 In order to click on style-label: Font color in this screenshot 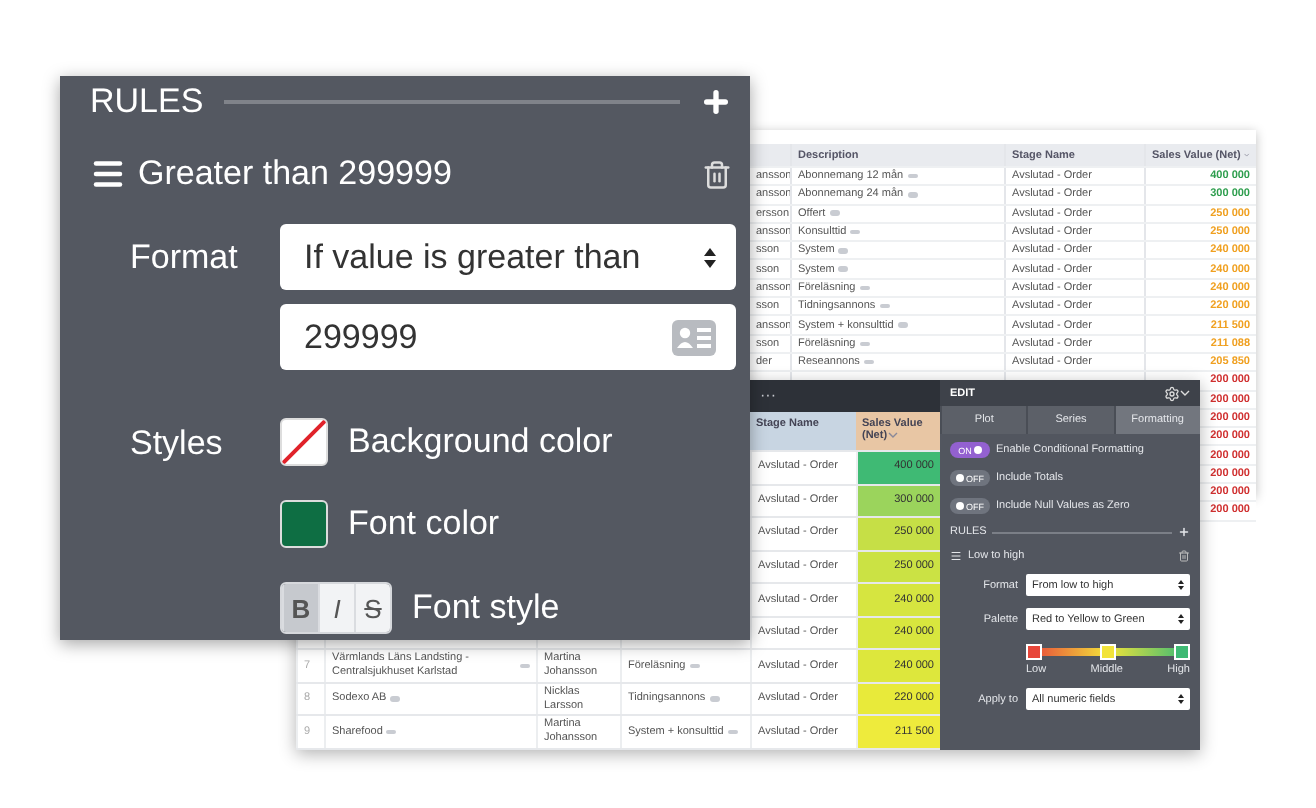, I will do `click(424, 524)`.